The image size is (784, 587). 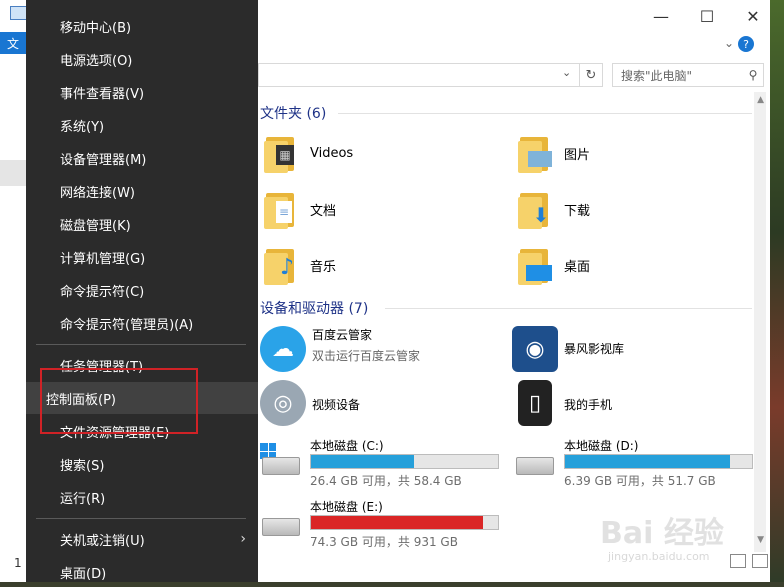 I want to click on menu-item-power-options: 电源选项(O), so click(x=142, y=59).